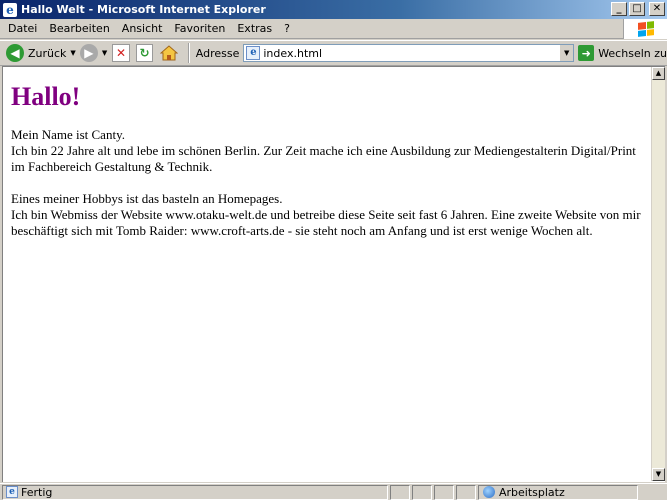 The height and width of the screenshot is (500, 667). What do you see at coordinates (15, 53) in the screenshot?
I see `back-arrow-icon: ◀` at bounding box center [15, 53].